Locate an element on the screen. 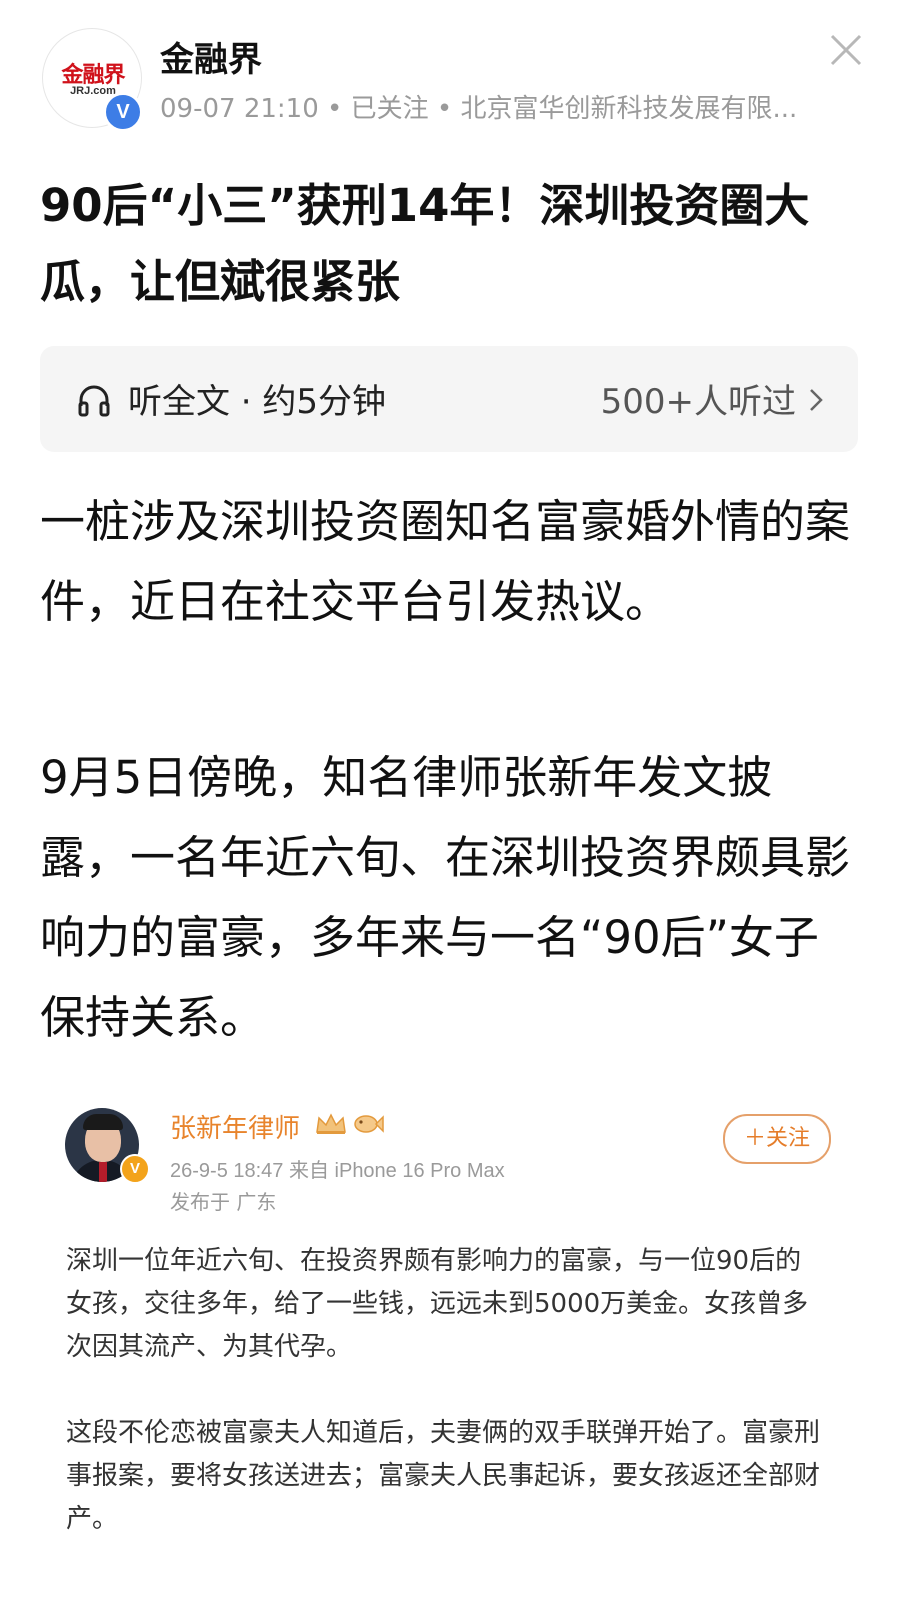 The width and height of the screenshot is (922, 1609). embed-verified-icon: V is located at coordinates (135, 1169).